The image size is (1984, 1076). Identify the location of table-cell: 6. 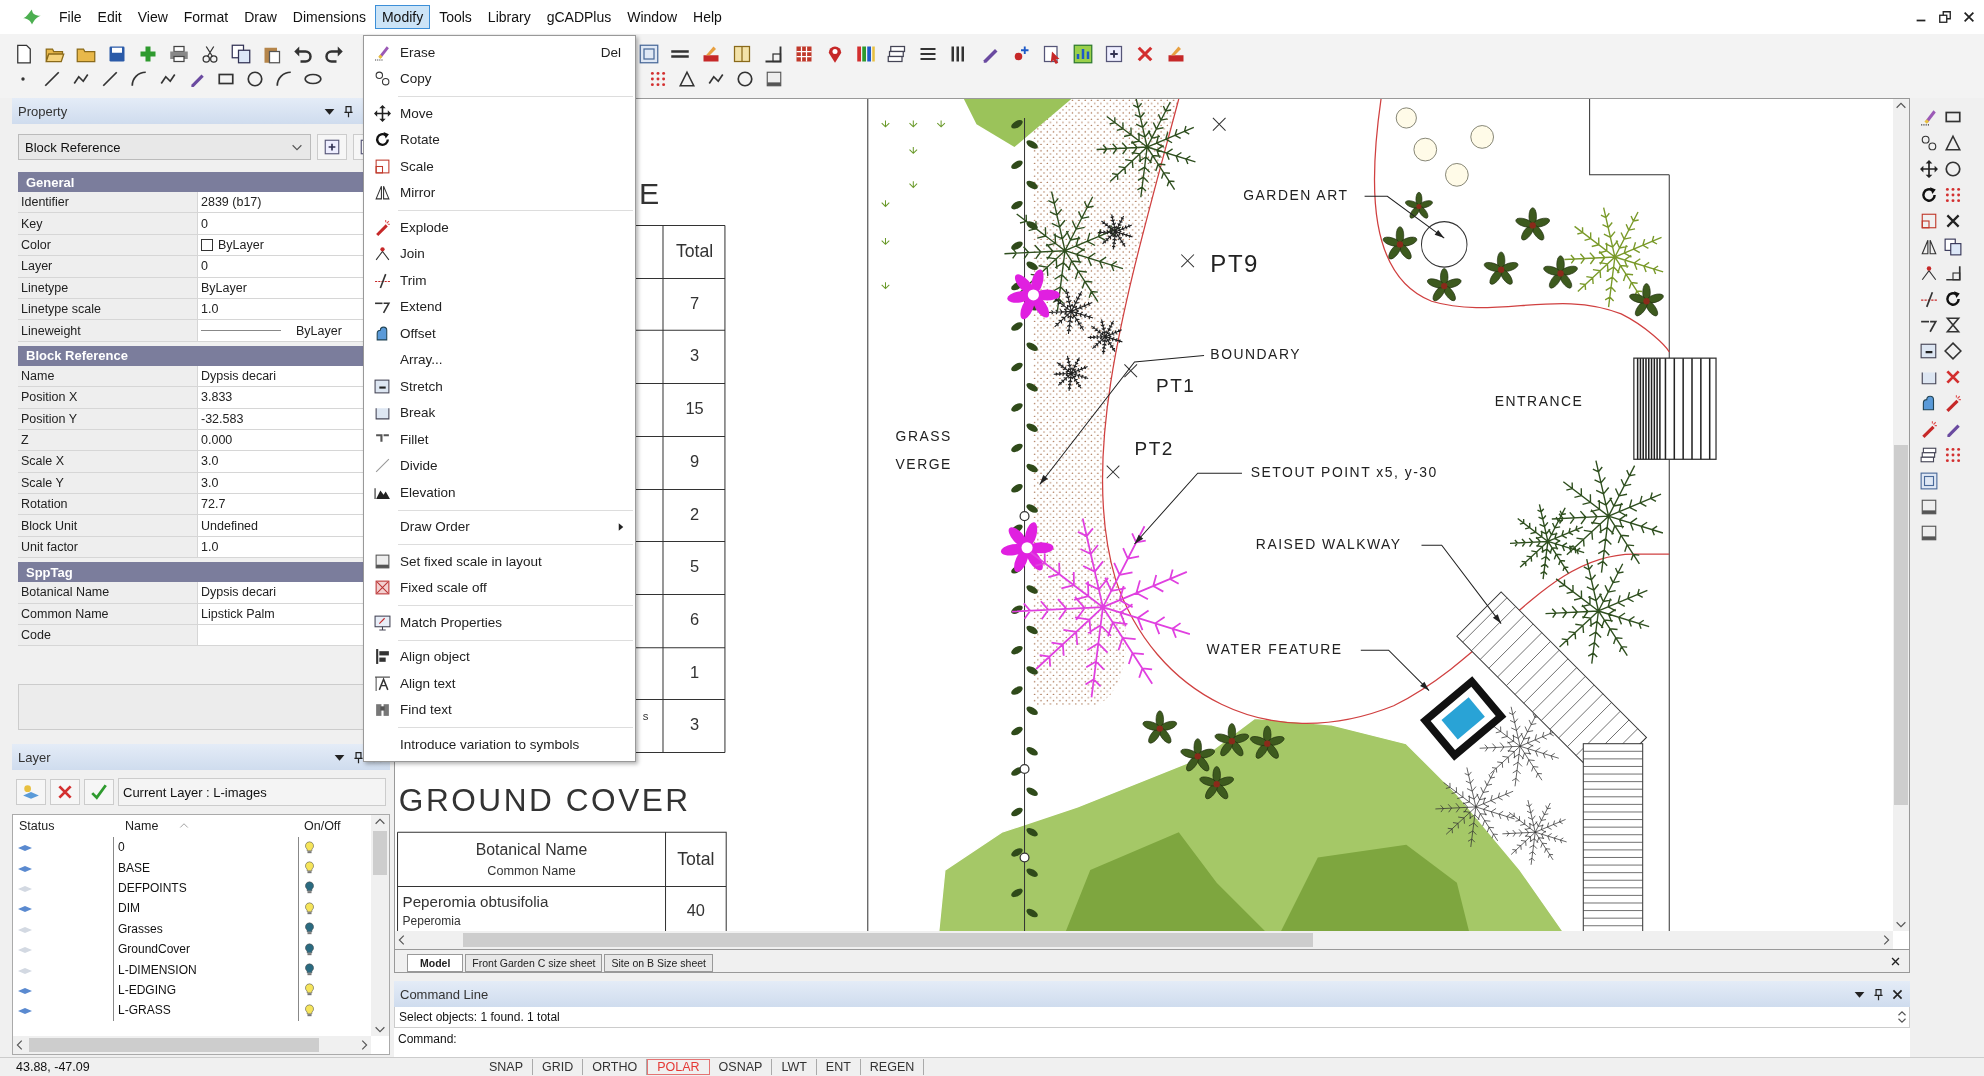
(695, 619).